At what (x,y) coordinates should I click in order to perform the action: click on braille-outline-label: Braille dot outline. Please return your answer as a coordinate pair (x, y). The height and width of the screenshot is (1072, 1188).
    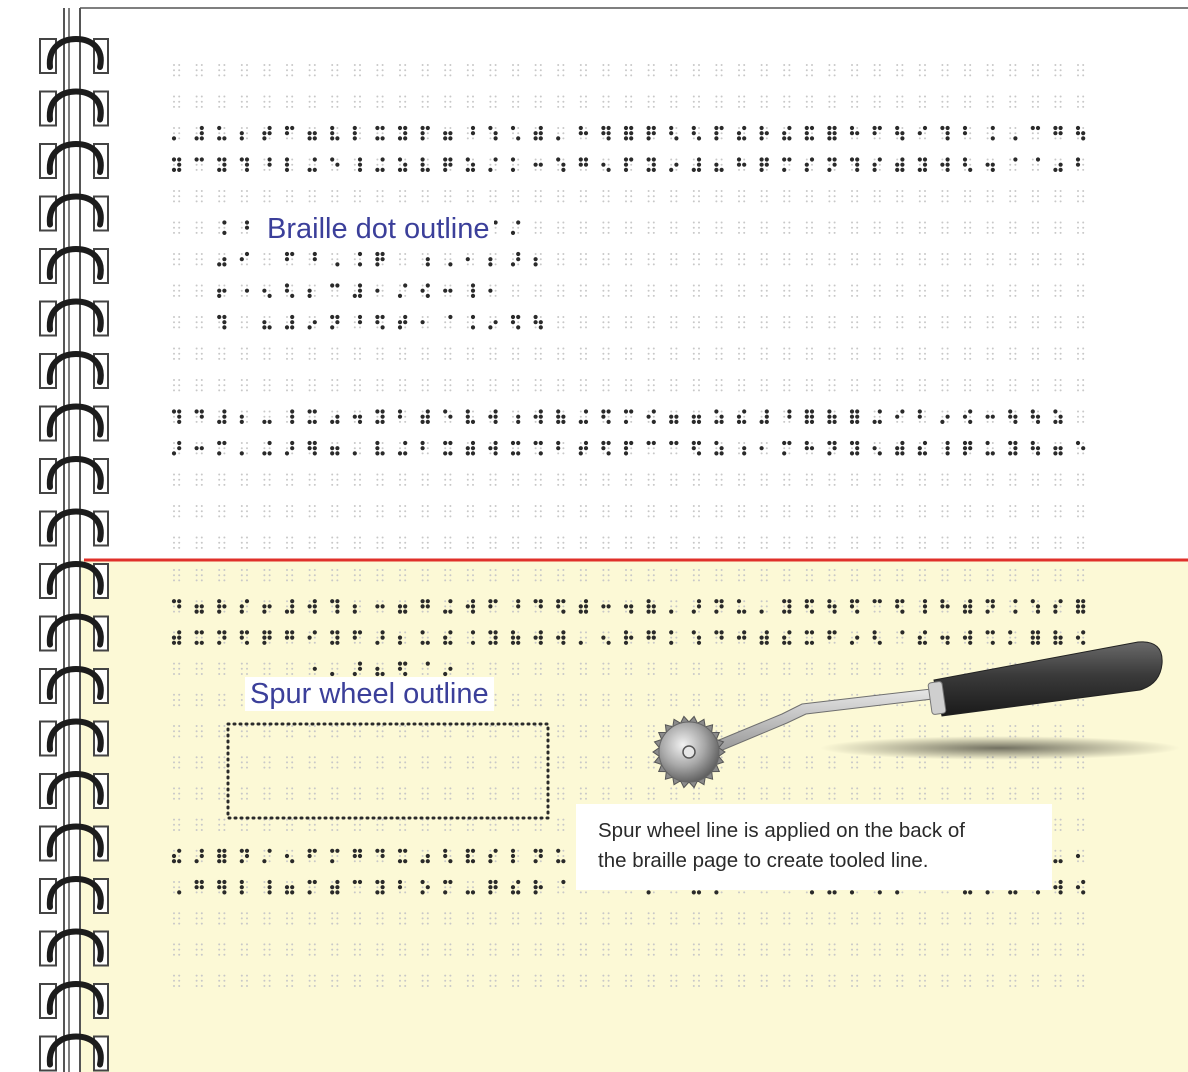
    Looking at the image, I should click on (378, 229).